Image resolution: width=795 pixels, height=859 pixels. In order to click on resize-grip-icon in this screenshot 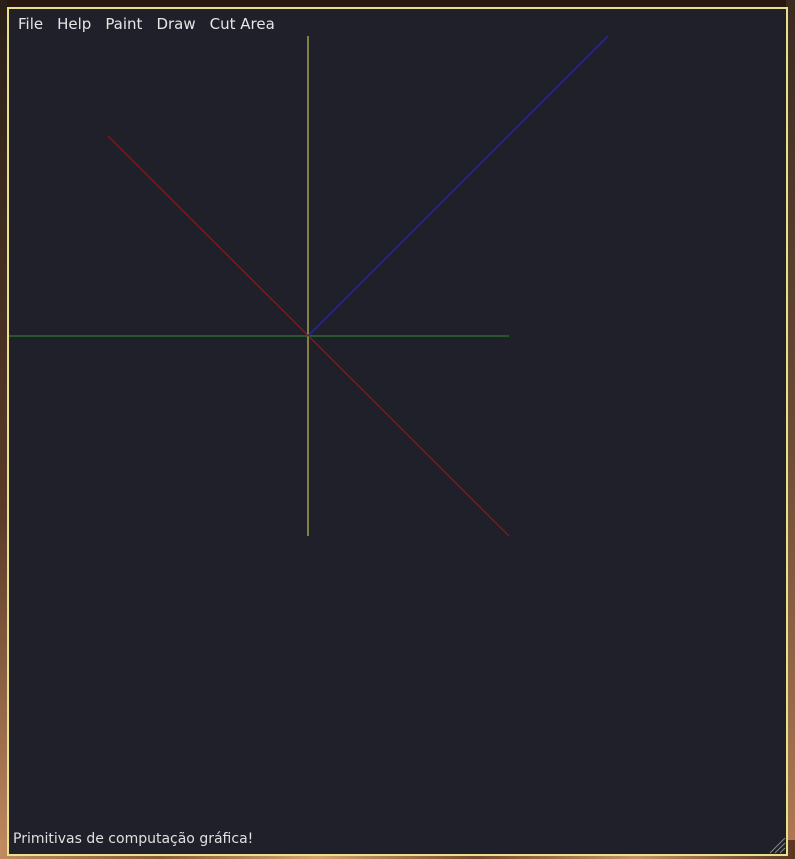, I will do `click(776, 844)`.